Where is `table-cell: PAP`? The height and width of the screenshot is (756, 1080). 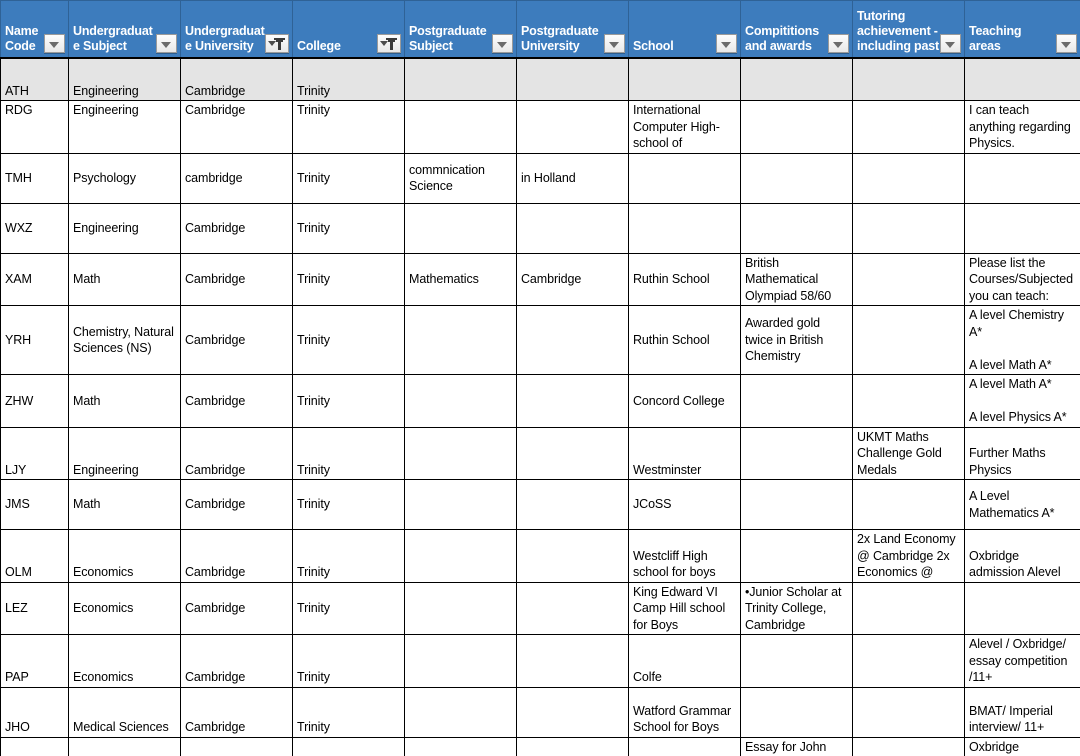 table-cell: PAP is located at coordinates (34, 661).